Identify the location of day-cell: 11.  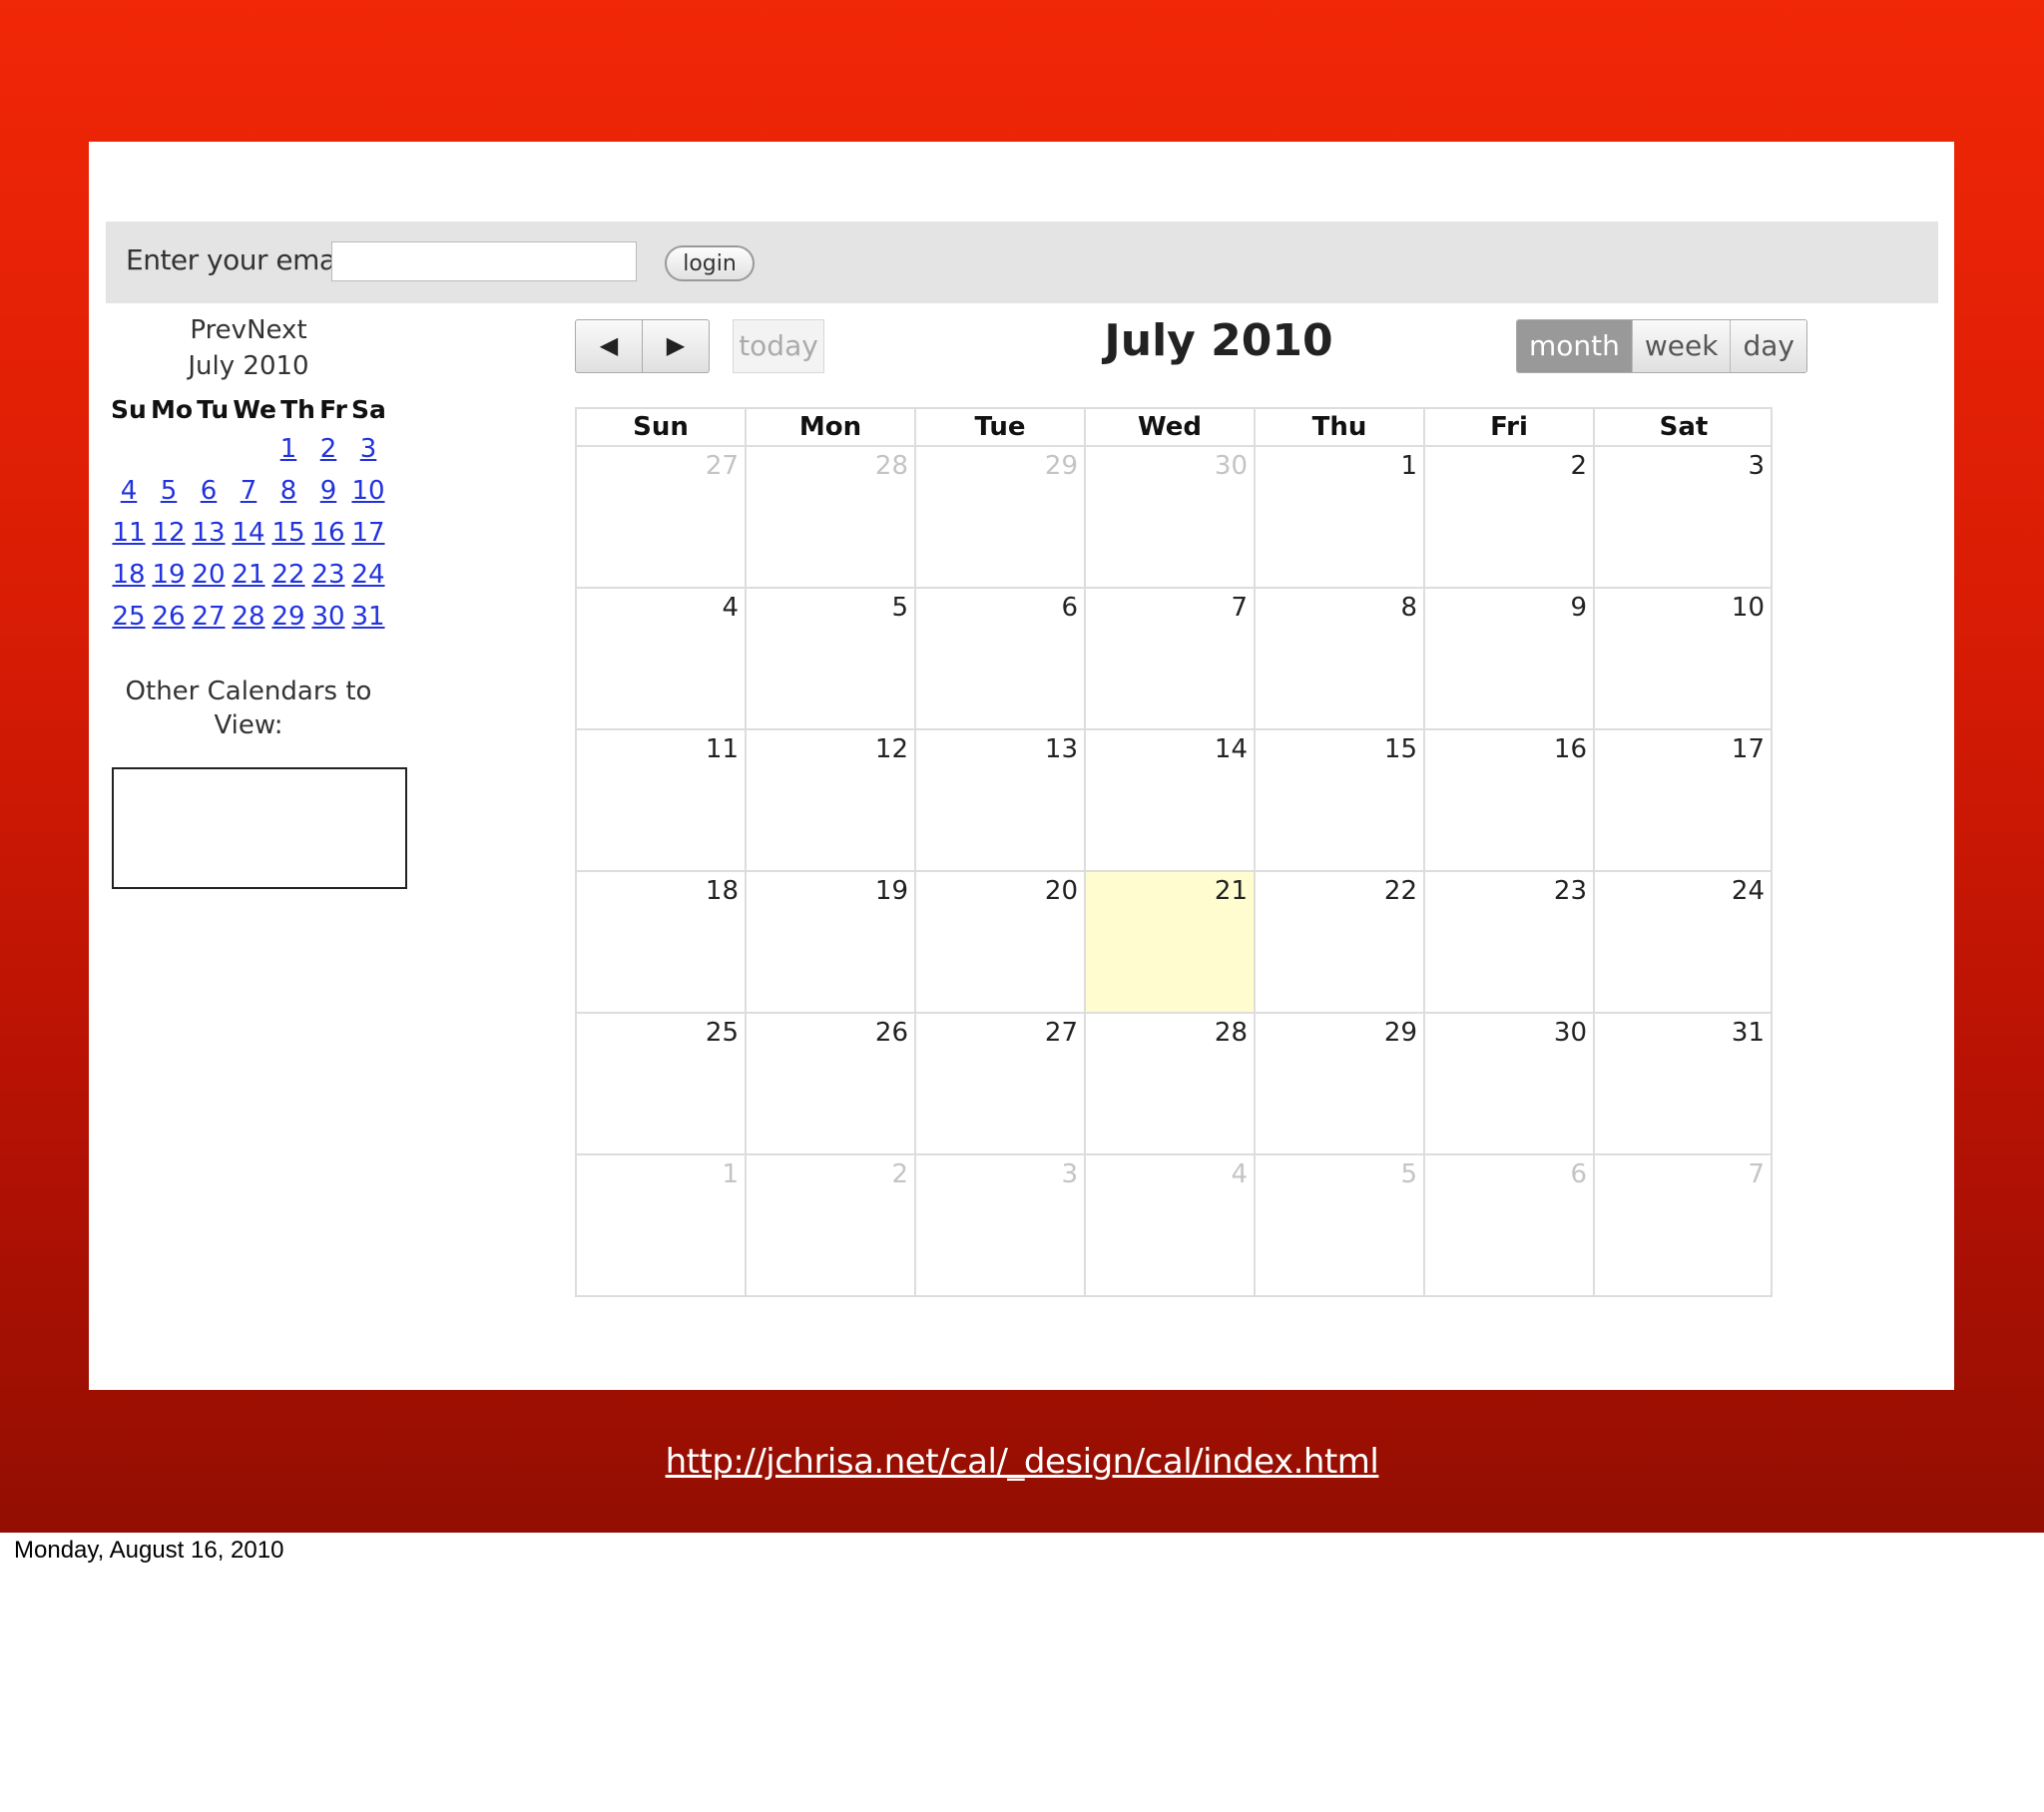
(662, 800).